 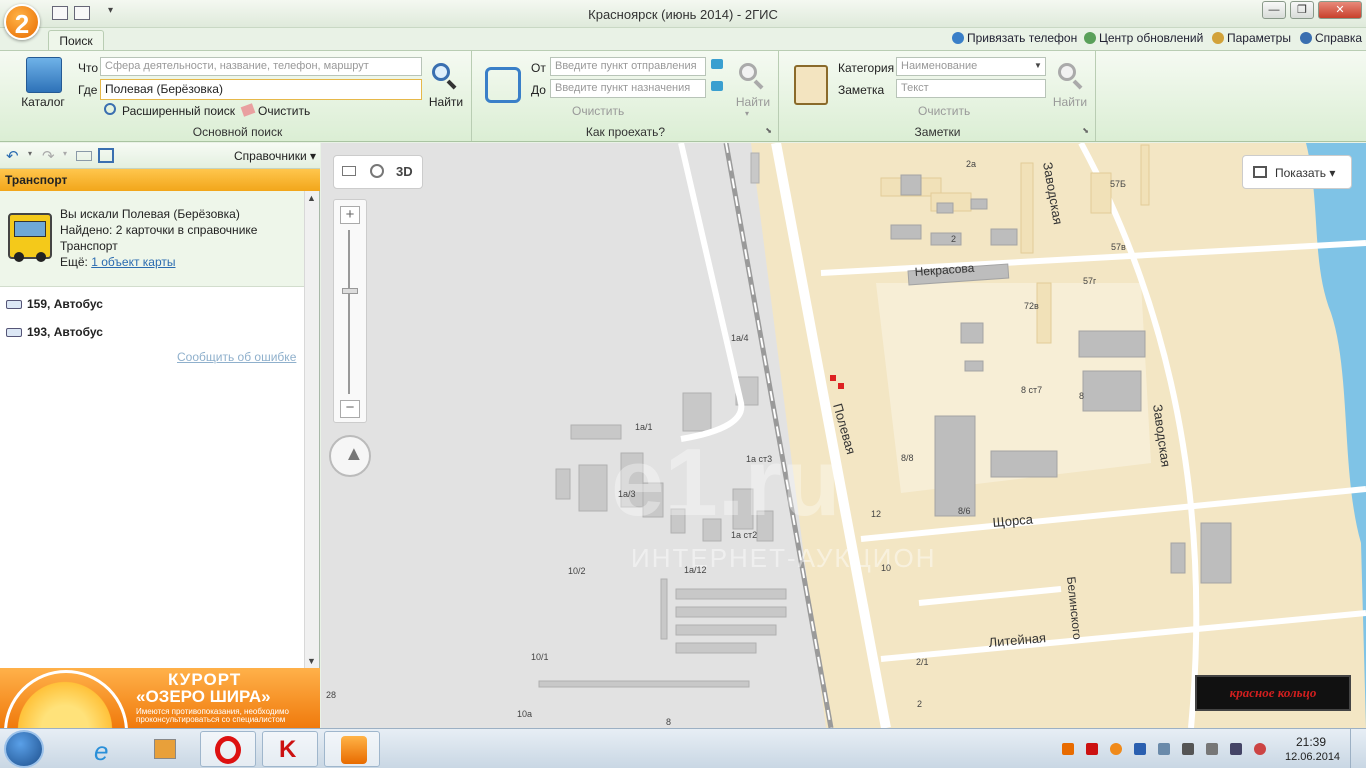 I want to click on maximize-button: ❐, so click(x=1302, y=10).